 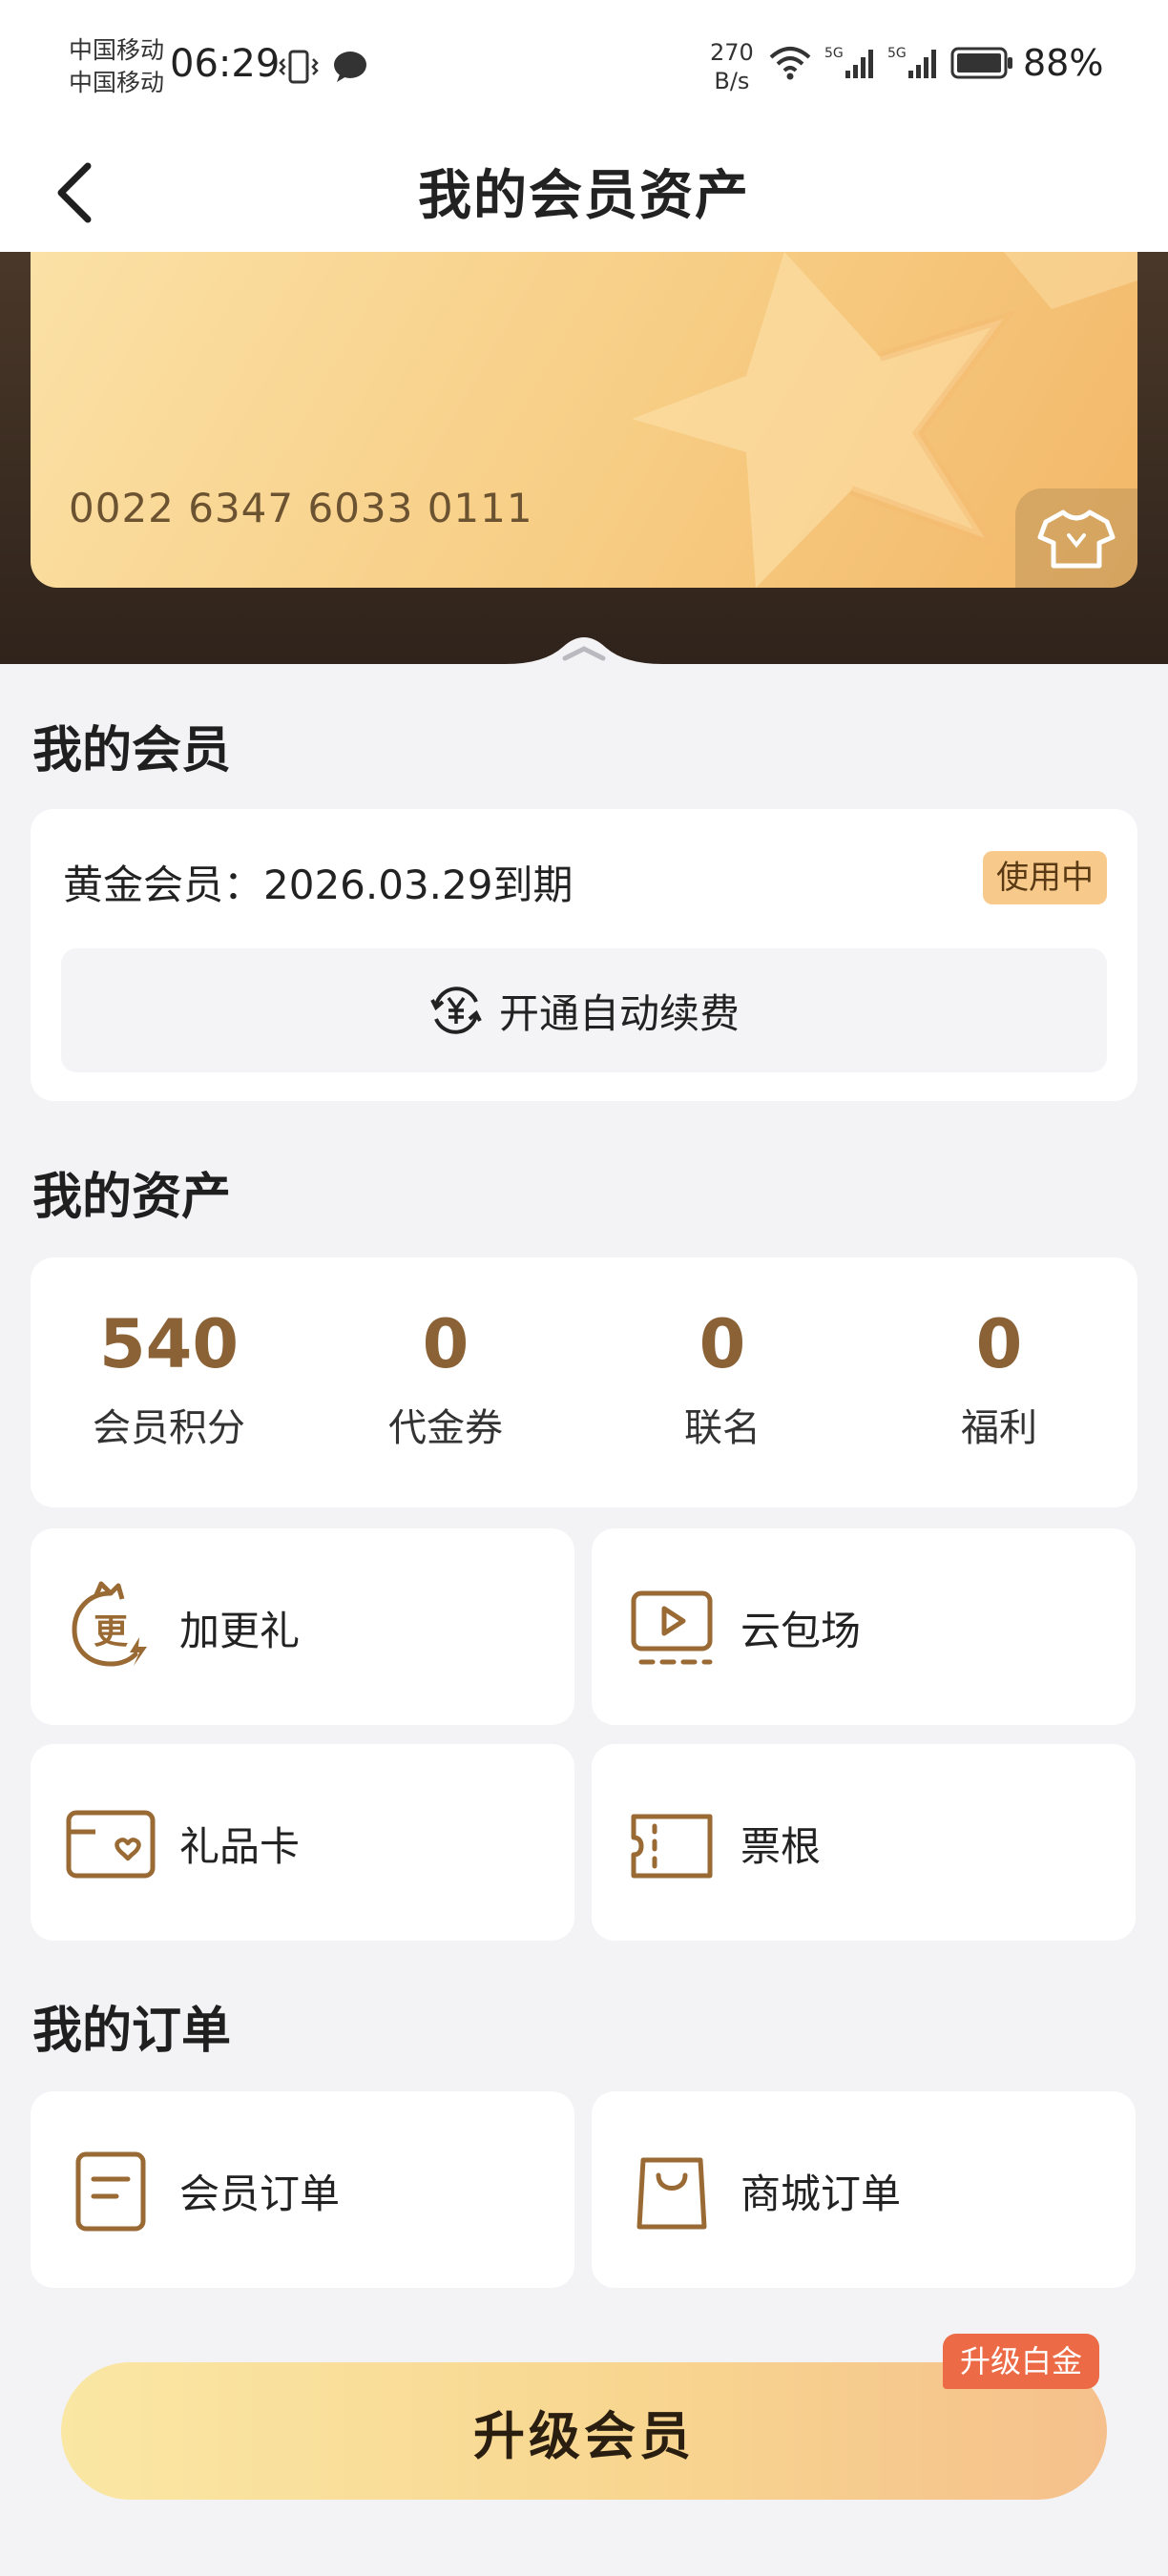 What do you see at coordinates (117, 82) in the screenshot?
I see `carrier-2: 中国移动` at bounding box center [117, 82].